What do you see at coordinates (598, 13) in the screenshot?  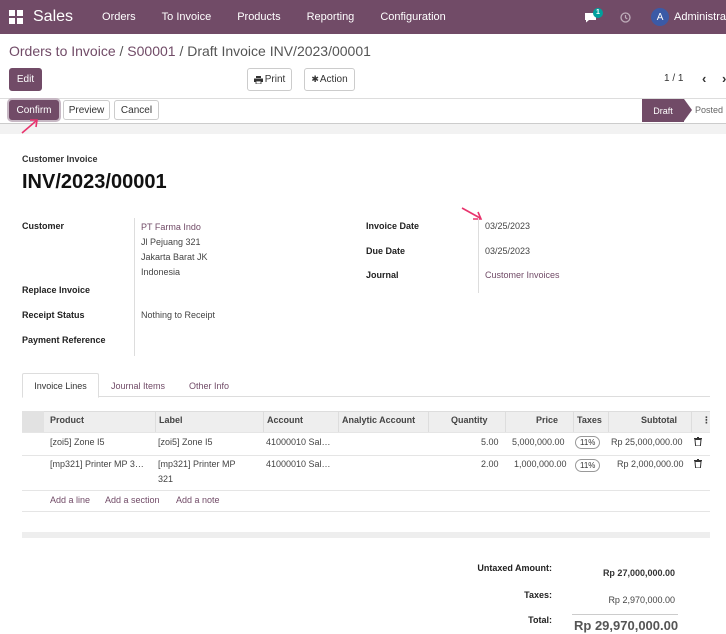 I see `messaging-badge: 1` at bounding box center [598, 13].